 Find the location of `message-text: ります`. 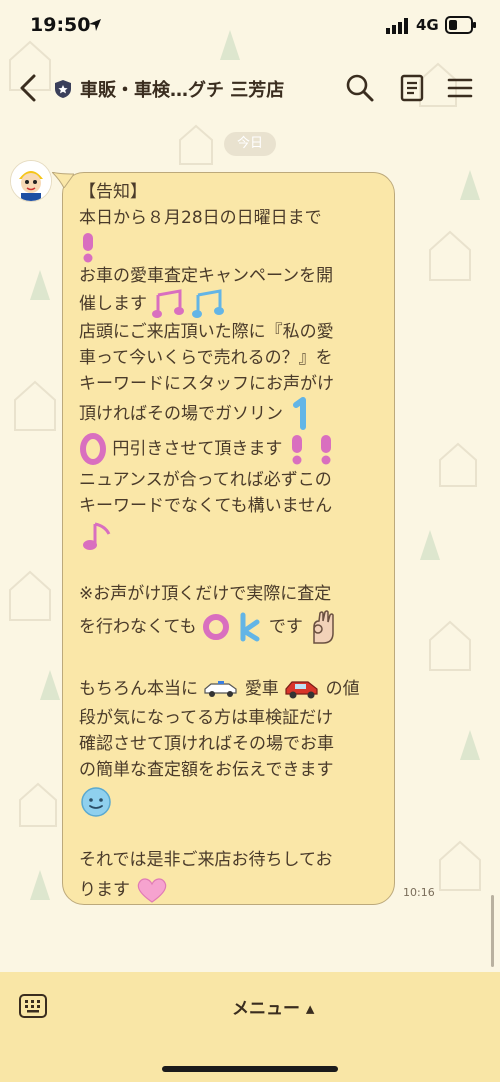

message-text: ります is located at coordinates (104, 890).